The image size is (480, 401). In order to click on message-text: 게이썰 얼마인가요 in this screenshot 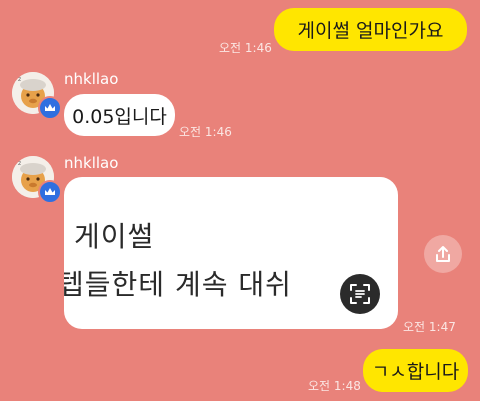, I will do `click(370, 31)`.